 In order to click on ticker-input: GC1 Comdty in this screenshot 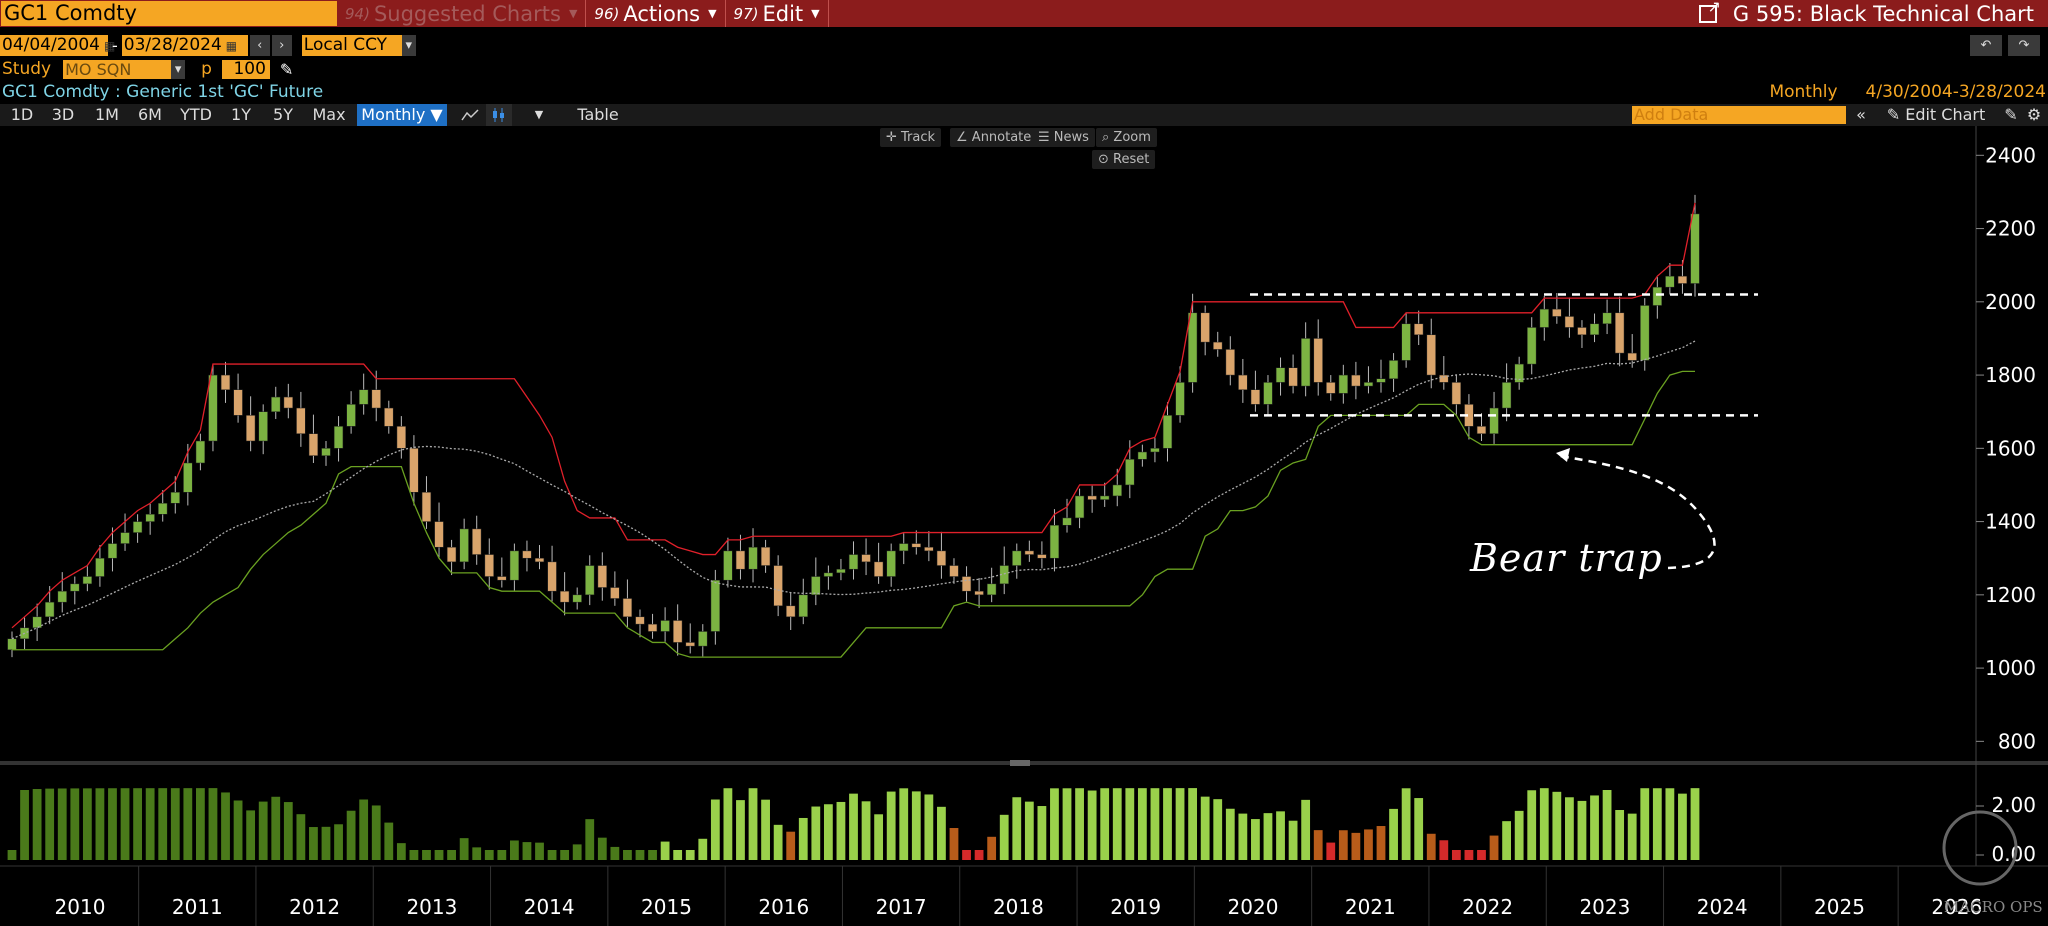, I will do `click(169, 13)`.